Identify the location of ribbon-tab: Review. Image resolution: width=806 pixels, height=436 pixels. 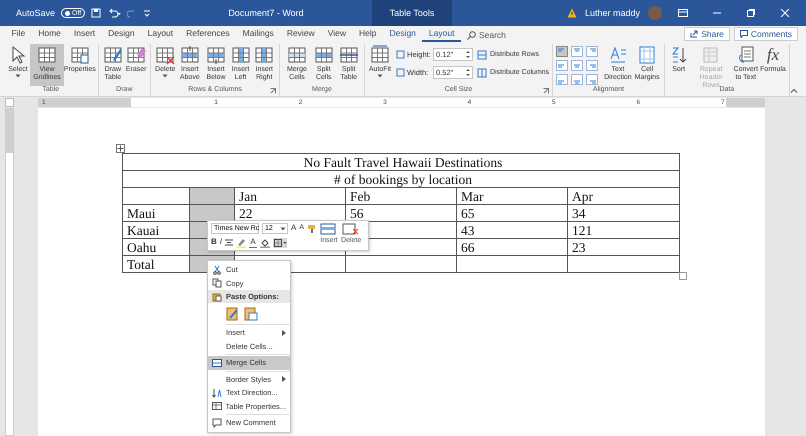
(301, 35).